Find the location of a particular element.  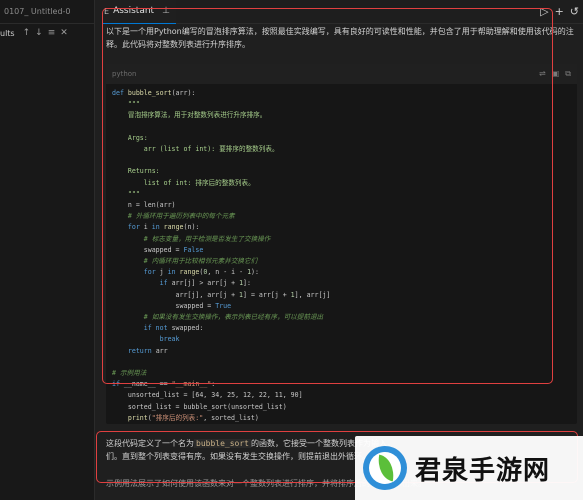

code-line: # 如果没有发生交换操作，表示列表已经有序，可以提前退出 is located at coordinates (233, 317).